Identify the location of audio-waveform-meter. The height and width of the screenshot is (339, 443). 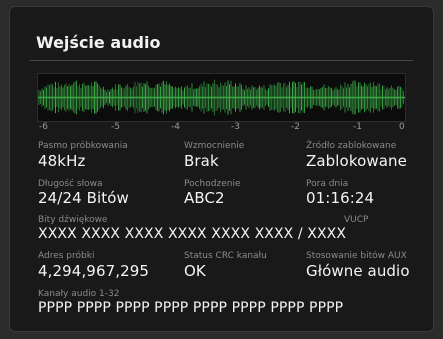
(221, 97).